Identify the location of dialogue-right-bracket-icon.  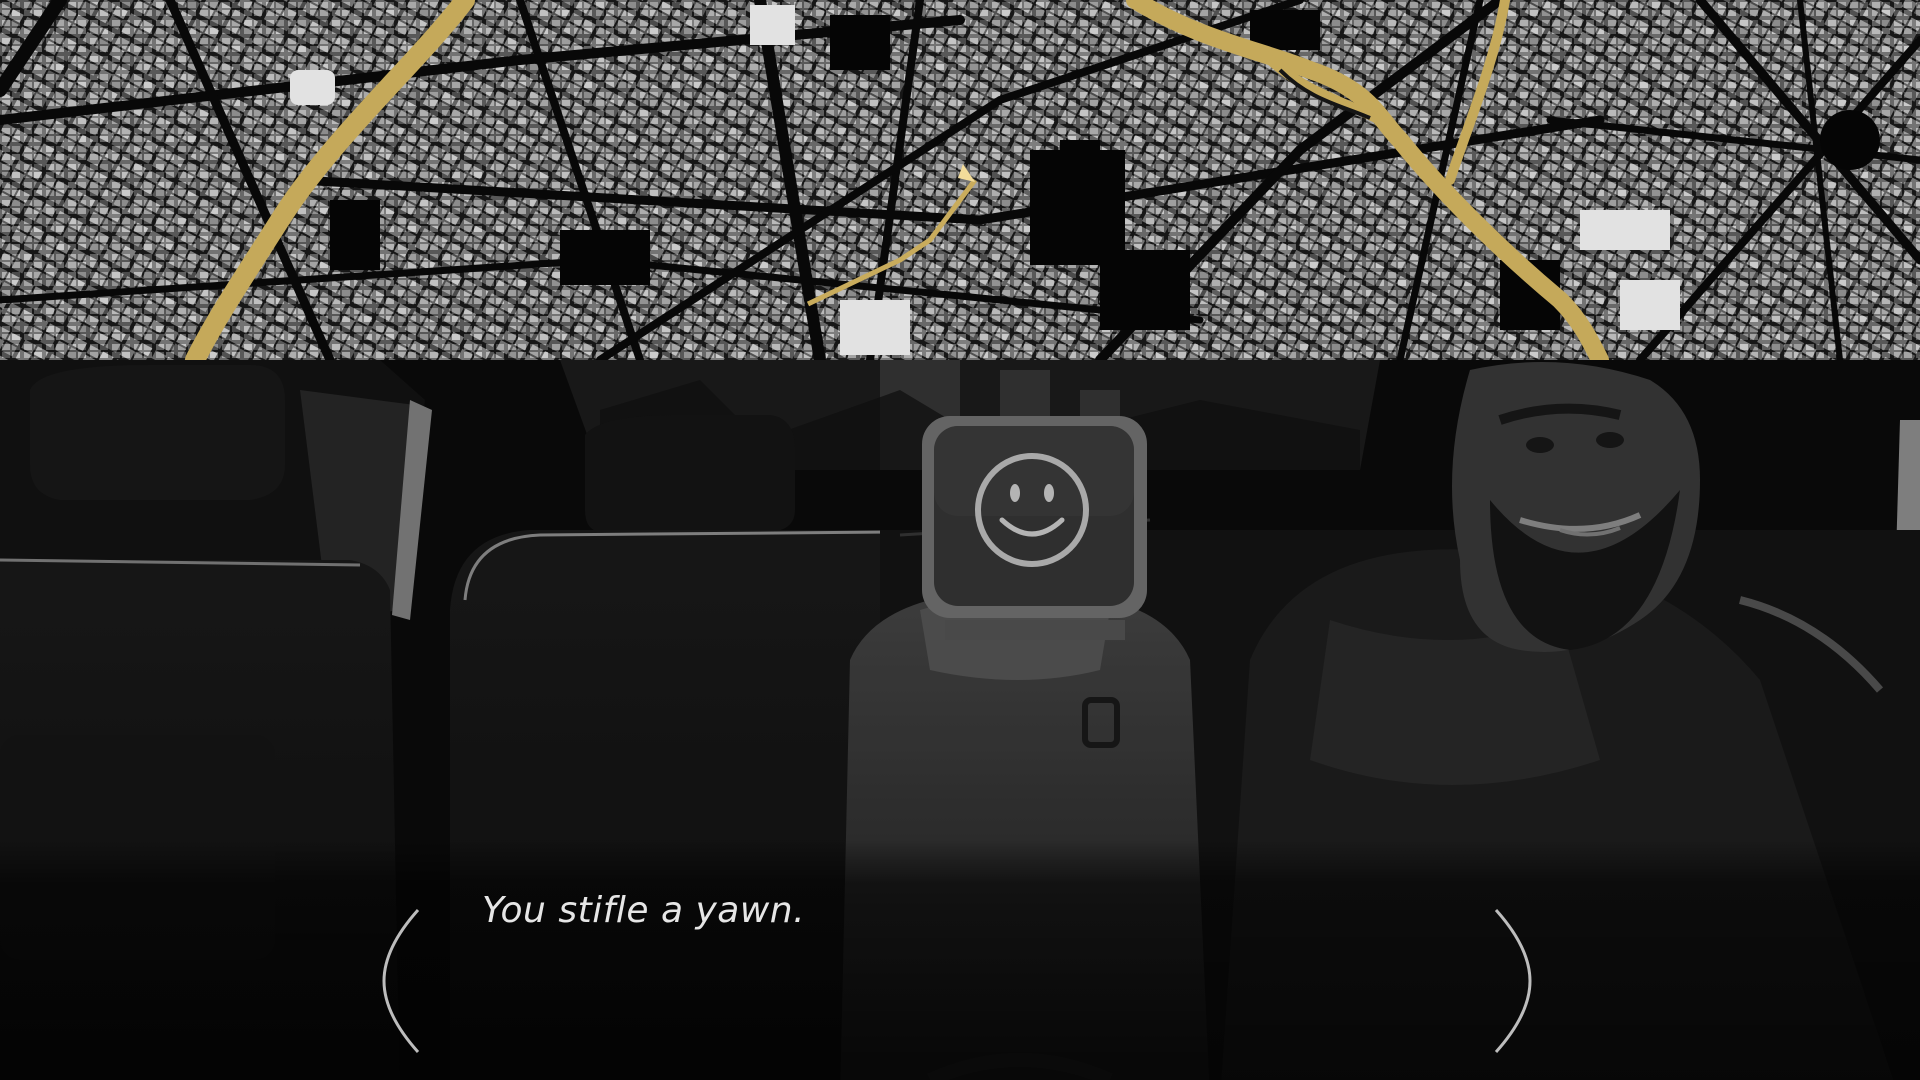
(1513, 981).